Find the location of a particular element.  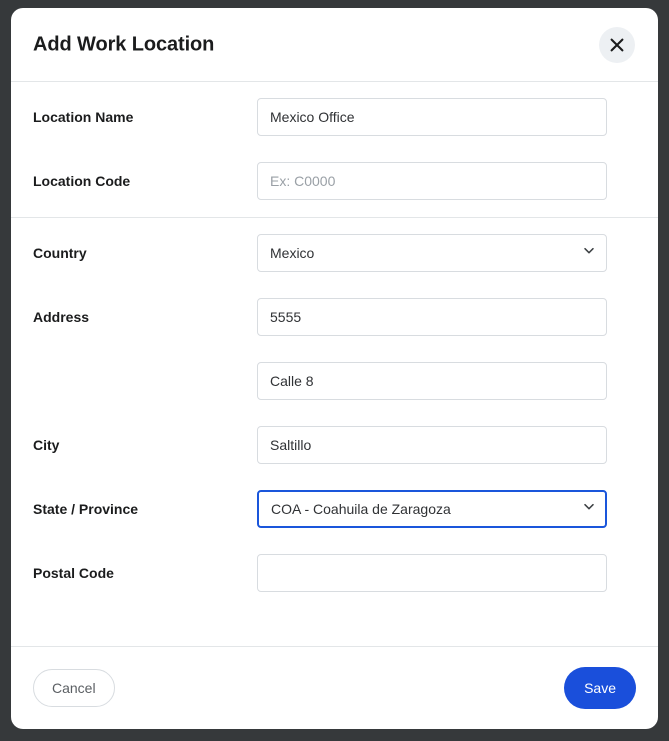

field-row is located at coordinates (334, 381).